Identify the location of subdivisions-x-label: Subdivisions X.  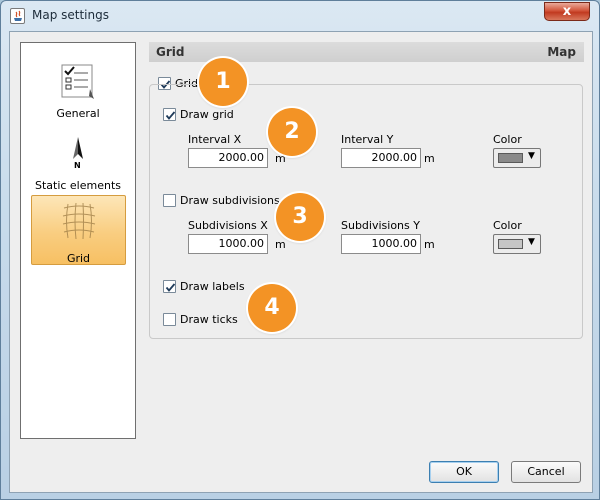
(228, 225).